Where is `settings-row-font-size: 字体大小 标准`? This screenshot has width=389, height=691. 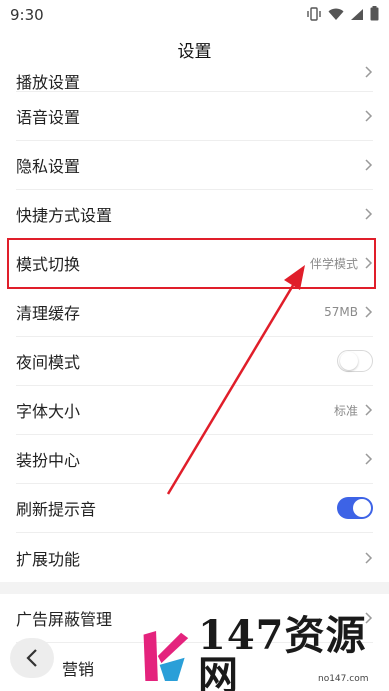
settings-row-font-size: 字体大小 标准 is located at coordinates (194, 410).